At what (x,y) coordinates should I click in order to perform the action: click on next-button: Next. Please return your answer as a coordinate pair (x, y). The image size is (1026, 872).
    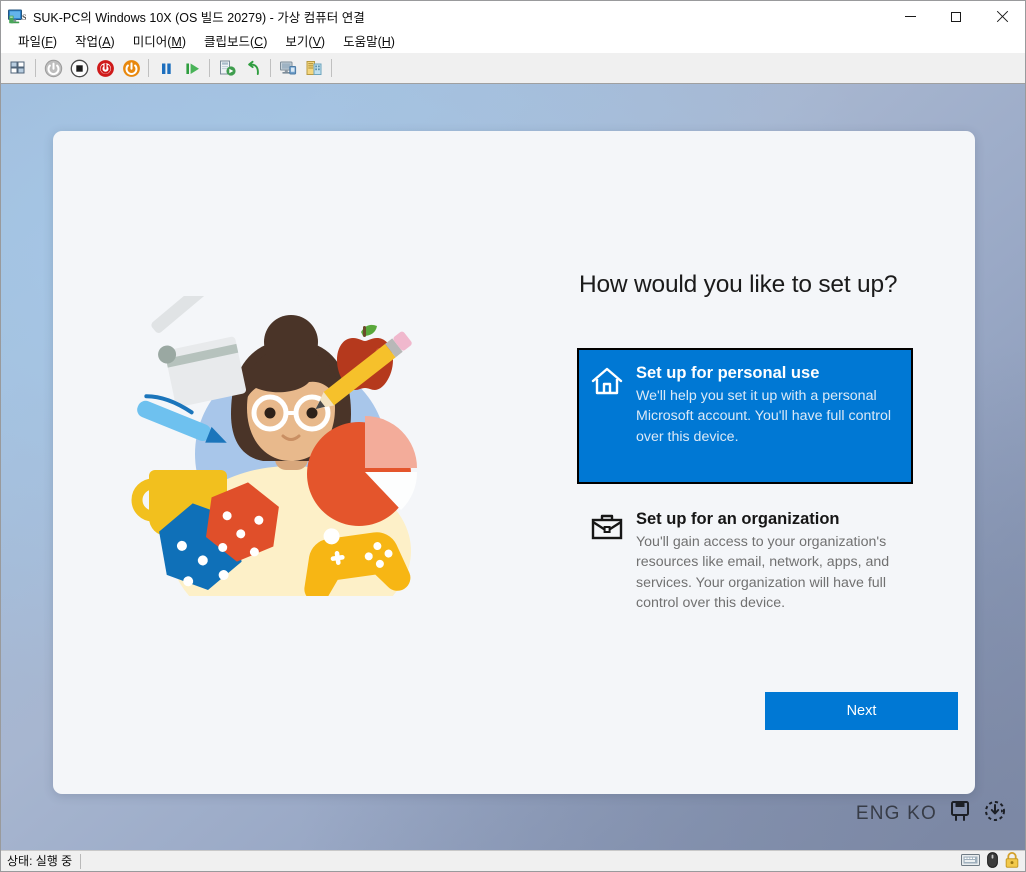
    Looking at the image, I should click on (861, 711).